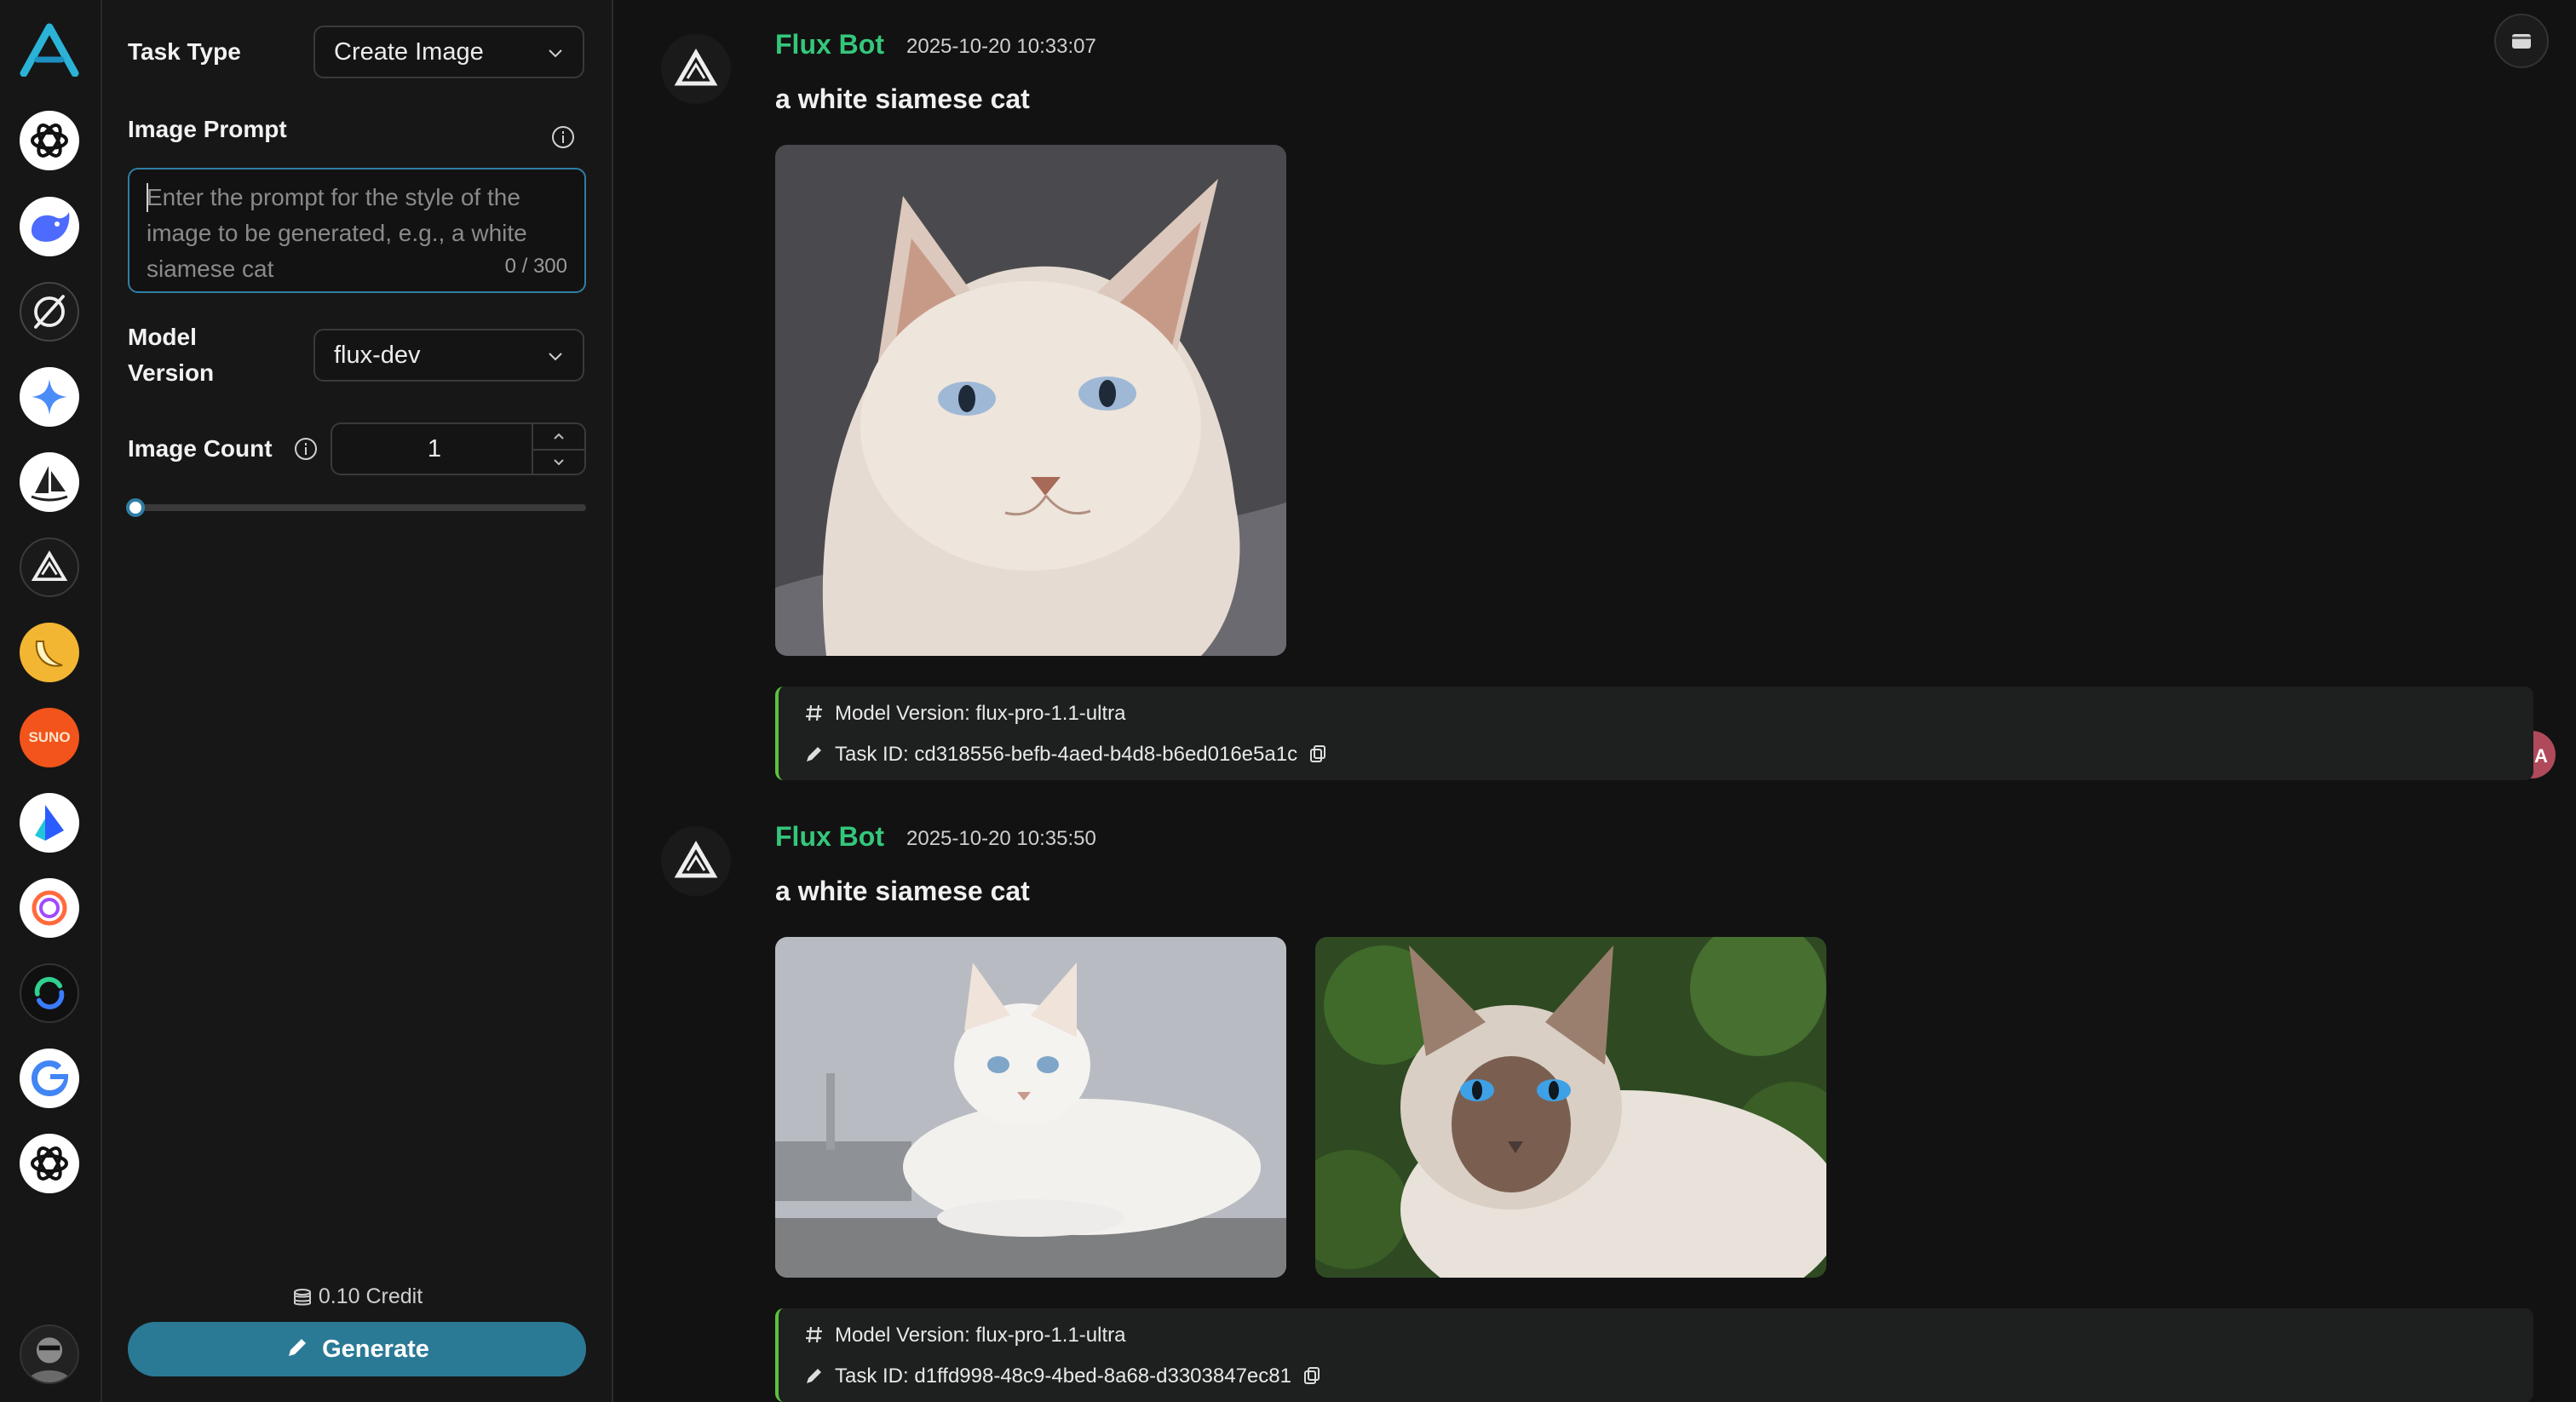 Image resolution: width=2576 pixels, height=1402 pixels. I want to click on credit-info: 0.10 Credit, so click(357, 1296).